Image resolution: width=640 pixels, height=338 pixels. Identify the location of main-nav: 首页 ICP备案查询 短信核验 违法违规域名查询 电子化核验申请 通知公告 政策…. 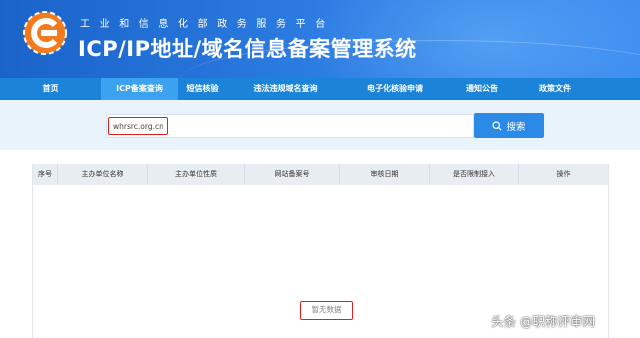
(320, 89).